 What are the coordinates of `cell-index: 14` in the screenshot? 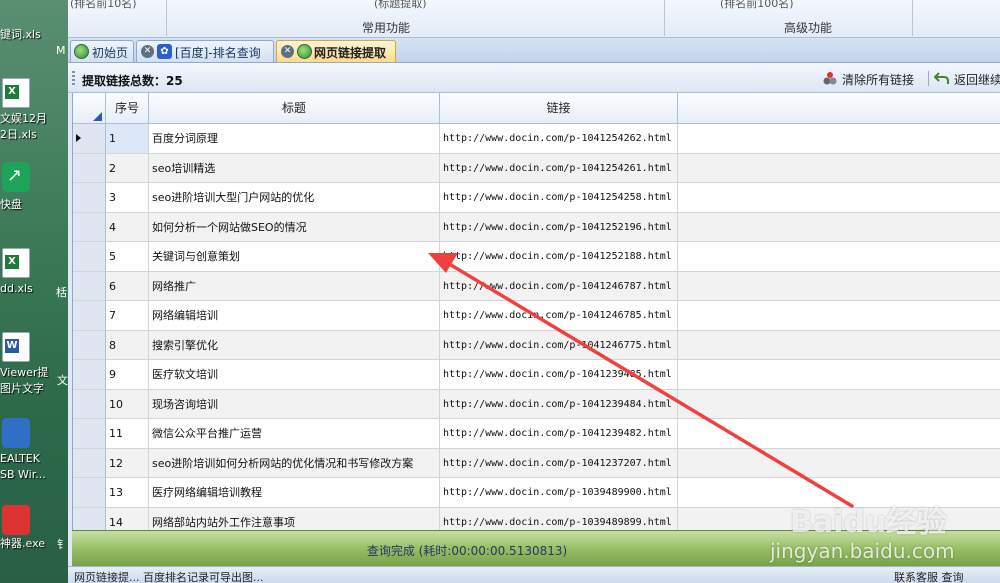 It's located at (127, 518).